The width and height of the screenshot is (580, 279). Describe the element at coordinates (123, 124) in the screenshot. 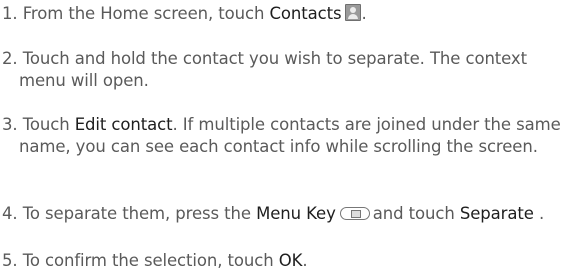

I see `edit-contact-label: Edit contact` at that location.